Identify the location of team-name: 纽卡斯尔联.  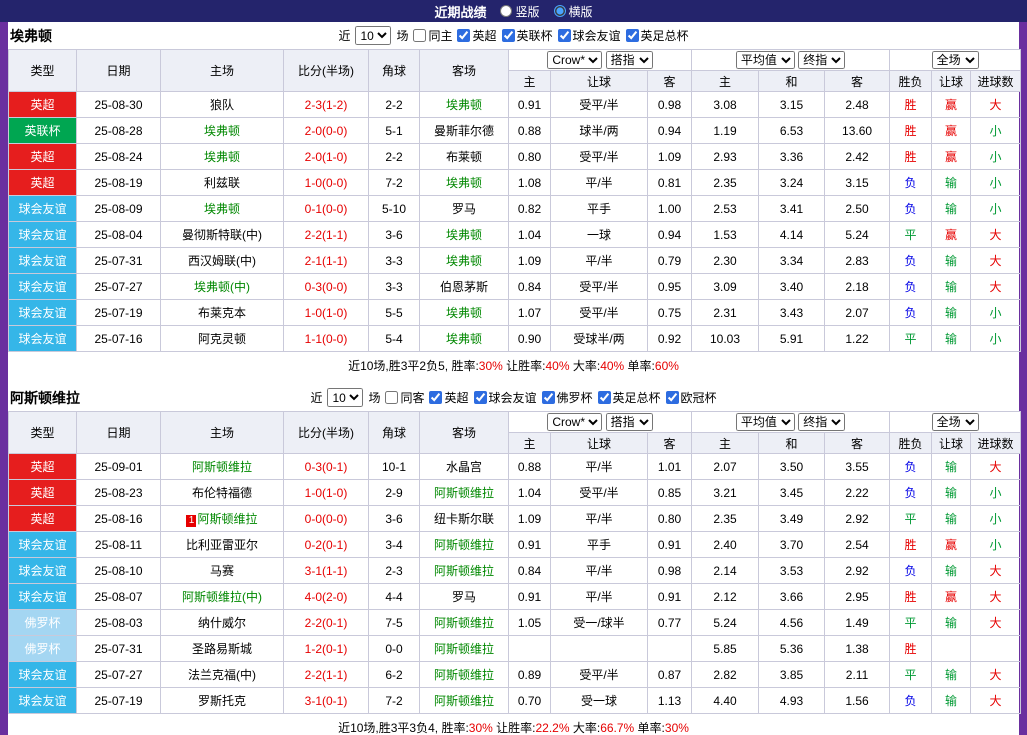
(464, 519).